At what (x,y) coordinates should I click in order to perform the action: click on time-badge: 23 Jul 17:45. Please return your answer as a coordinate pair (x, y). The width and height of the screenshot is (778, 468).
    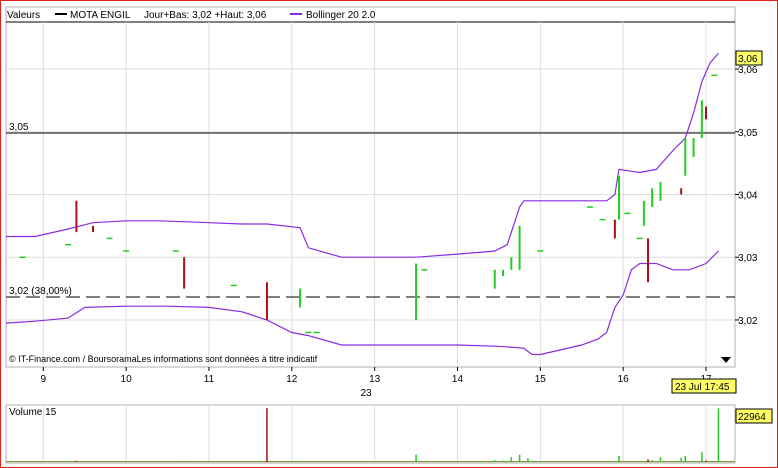
    Looking at the image, I should click on (704, 386).